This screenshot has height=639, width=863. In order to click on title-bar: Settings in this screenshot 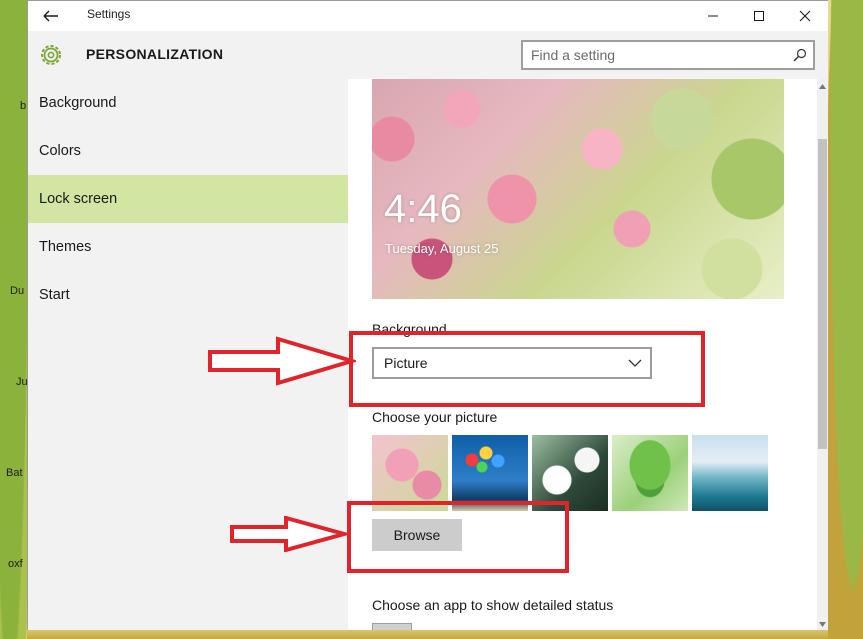, I will do `click(428, 16)`.